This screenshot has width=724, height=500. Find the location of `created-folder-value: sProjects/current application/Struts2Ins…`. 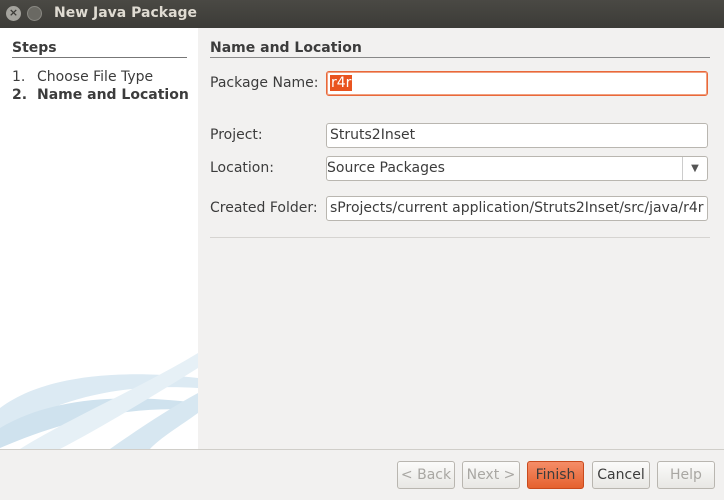

created-folder-value: sProjects/current application/Struts2Ins… is located at coordinates (517, 208).